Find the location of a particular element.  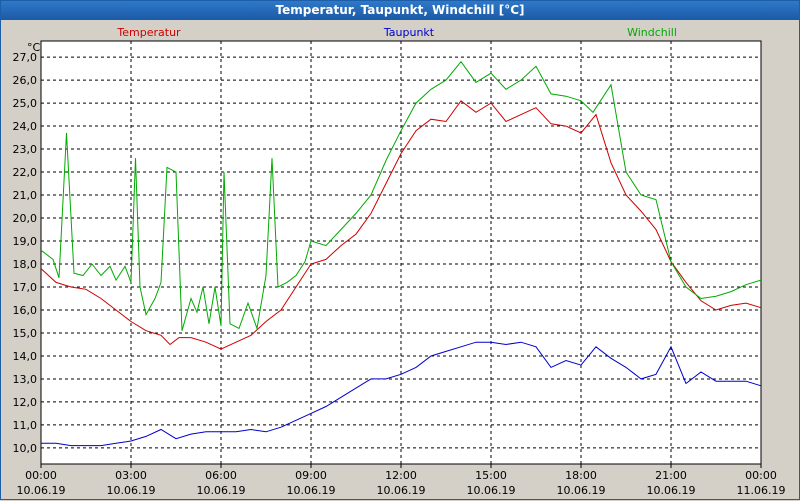

legend-temperatur: Temperatur is located at coordinates (148, 32).